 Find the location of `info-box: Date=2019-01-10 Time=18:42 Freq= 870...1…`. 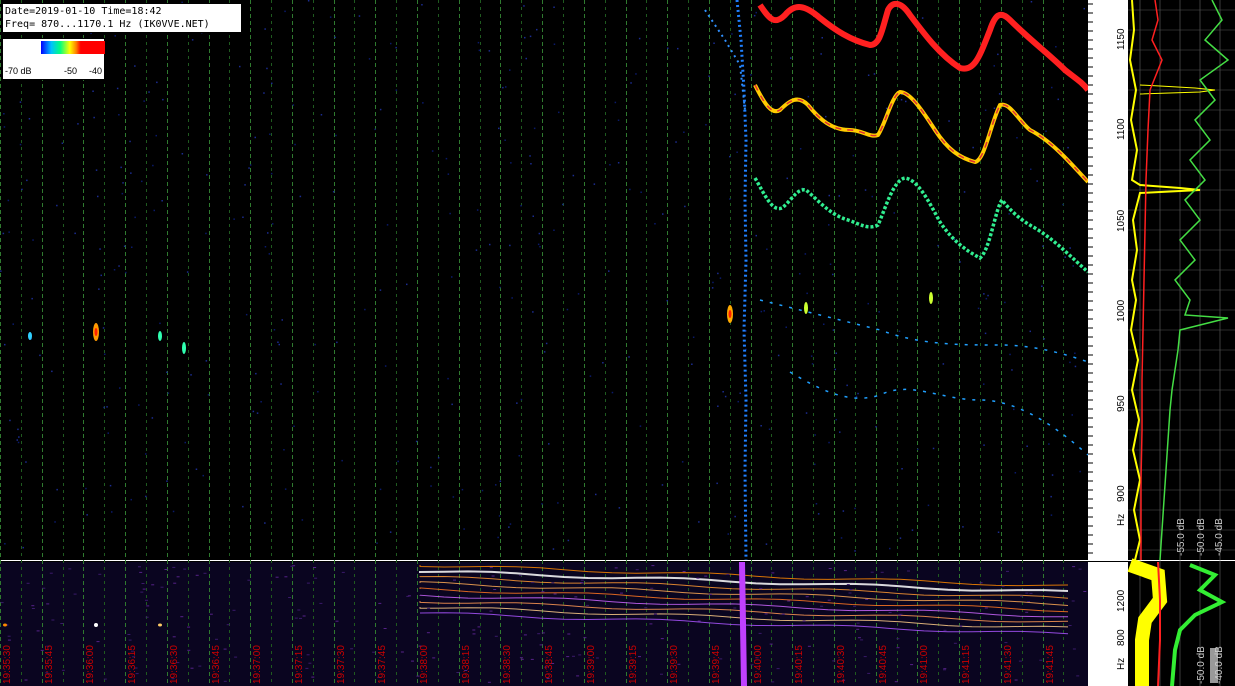

info-box: Date=2019-01-10 Time=18:42 Freq= 870...1… is located at coordinates (122, 18).